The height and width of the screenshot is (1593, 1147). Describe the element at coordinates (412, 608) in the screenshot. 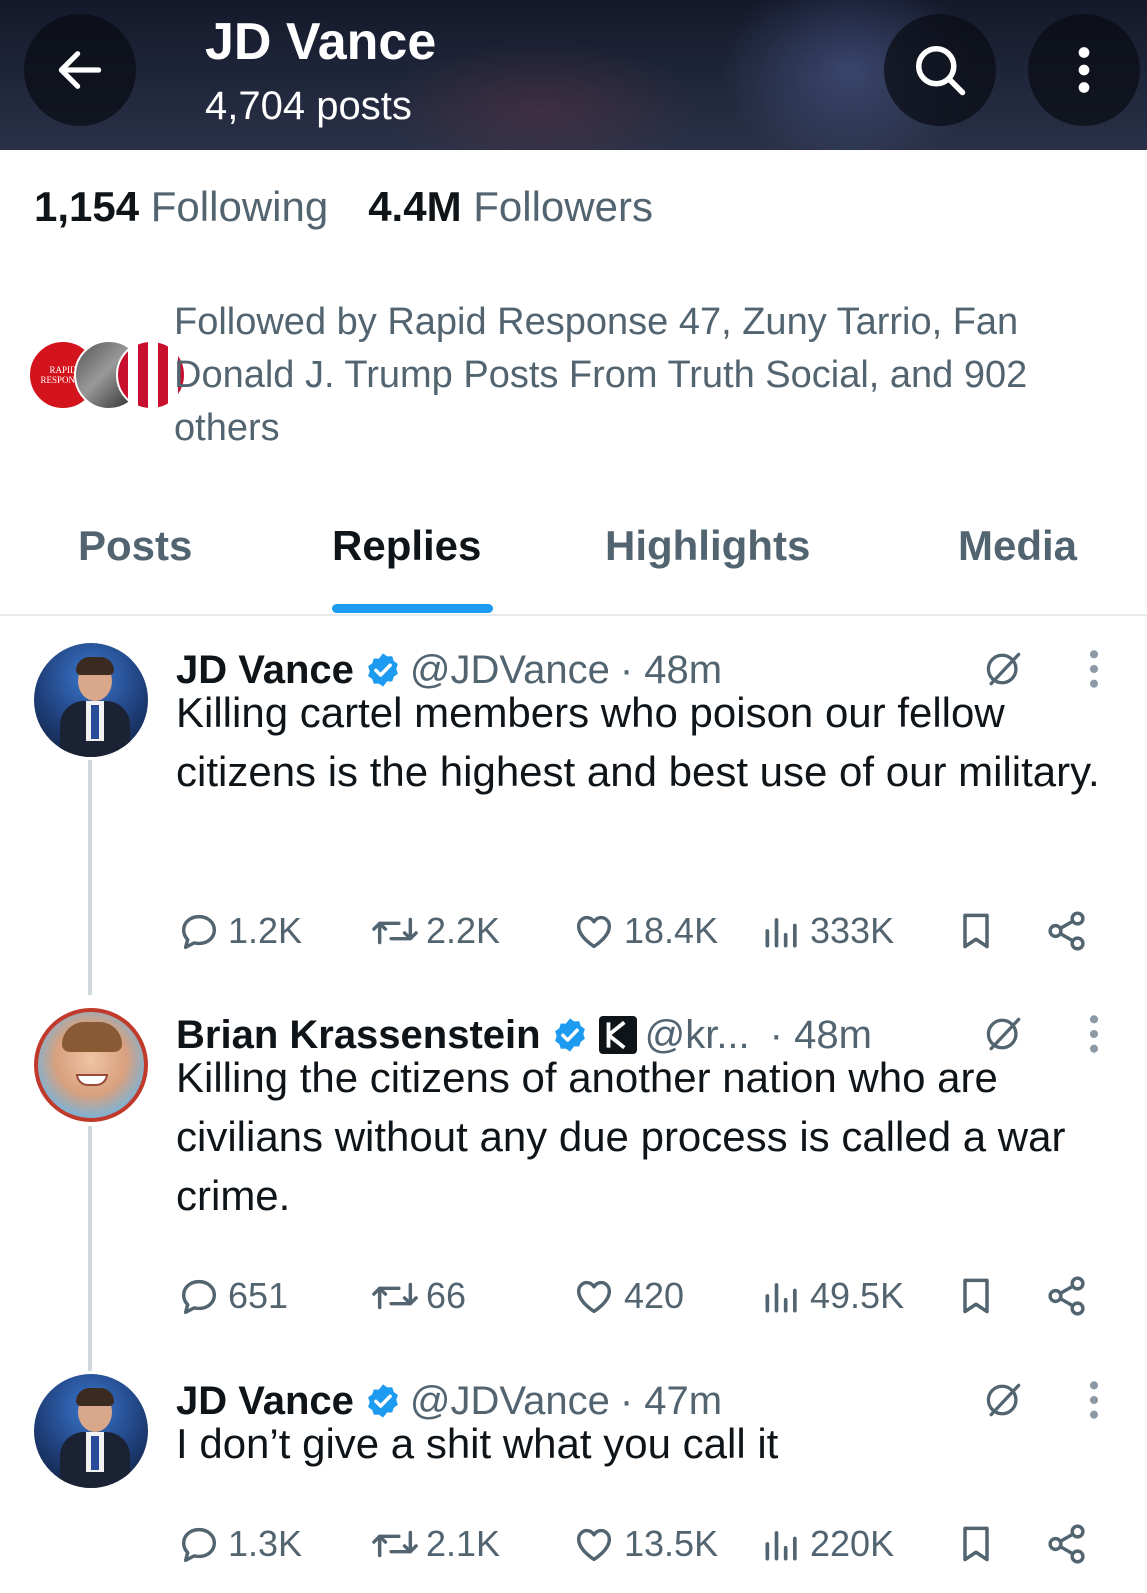

I see `active-tab-indicator` at that location.